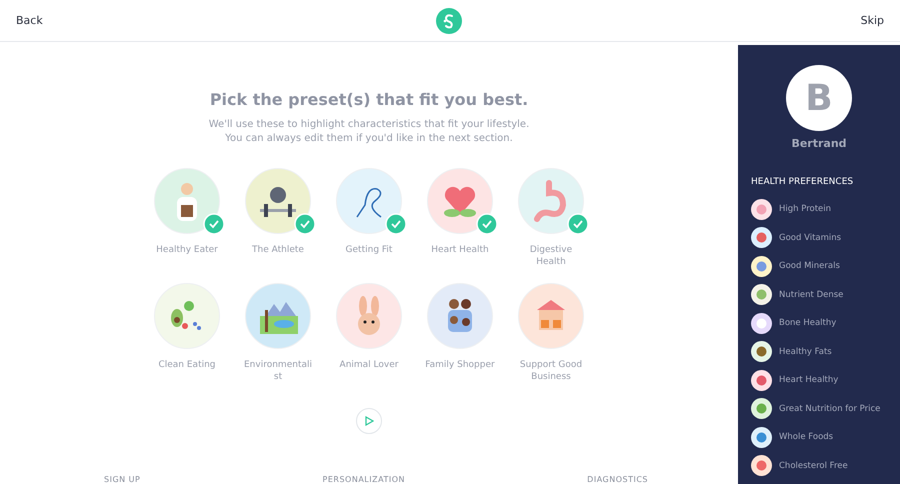  Describe the element at coordinates (809, 266) in the screenshot. I see `preference-label: Good Minerals` at that location.